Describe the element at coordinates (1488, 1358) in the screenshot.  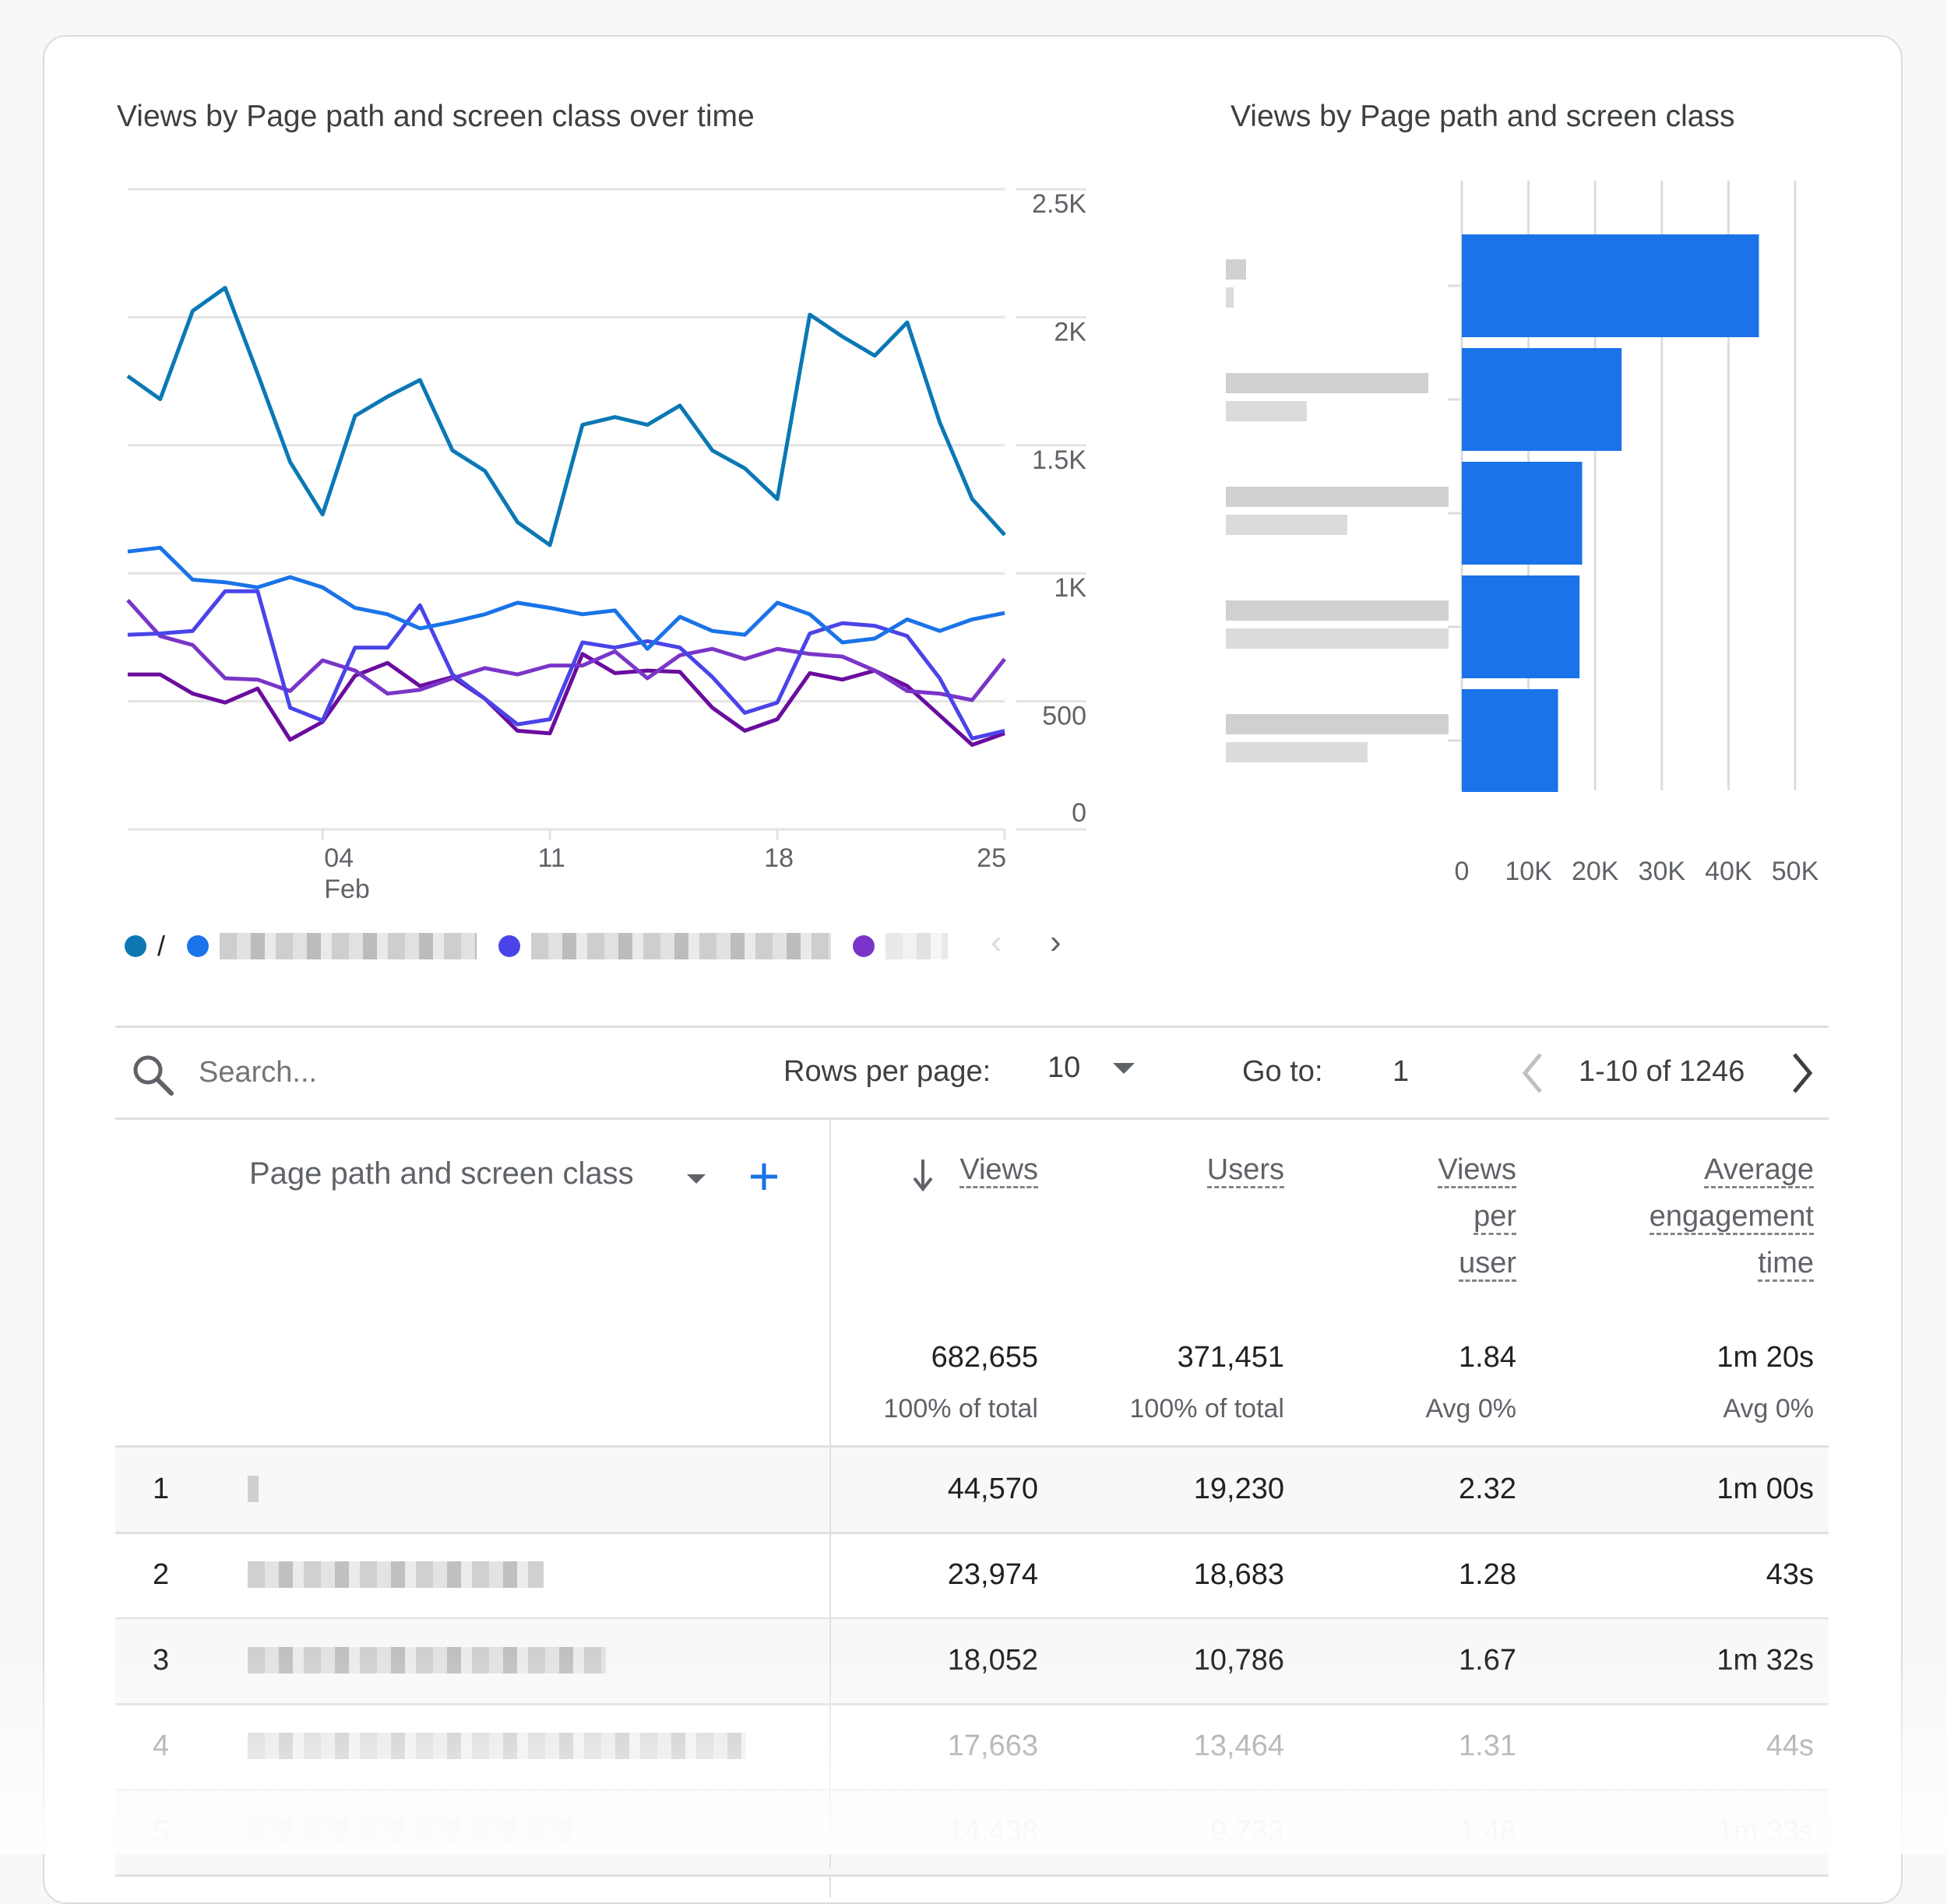
I see `total-views-per-user: 1.84` at that location.